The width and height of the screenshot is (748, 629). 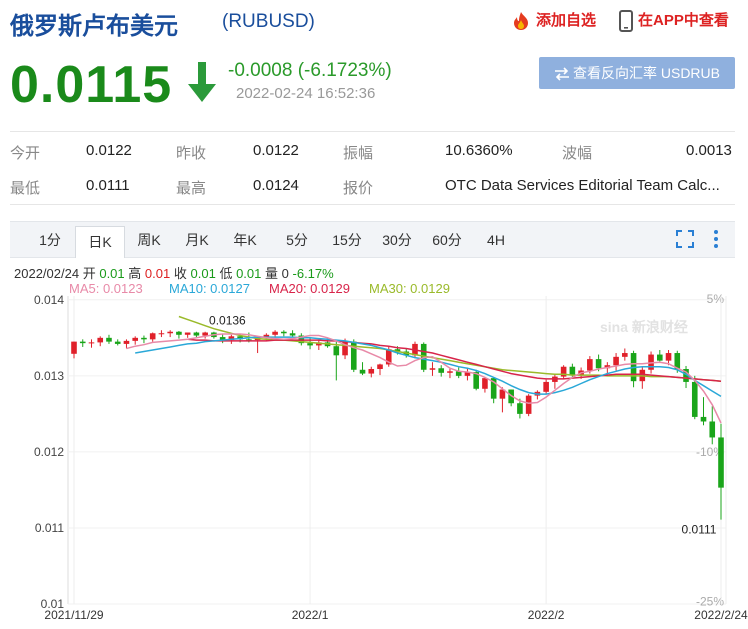 I want to click on view-in-app-label: 在APP中查看, so click(x=683, y=20).